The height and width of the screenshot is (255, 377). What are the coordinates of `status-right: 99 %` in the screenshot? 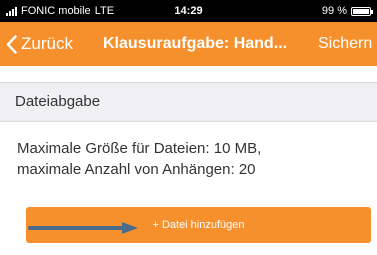 It's located at (347, 11).